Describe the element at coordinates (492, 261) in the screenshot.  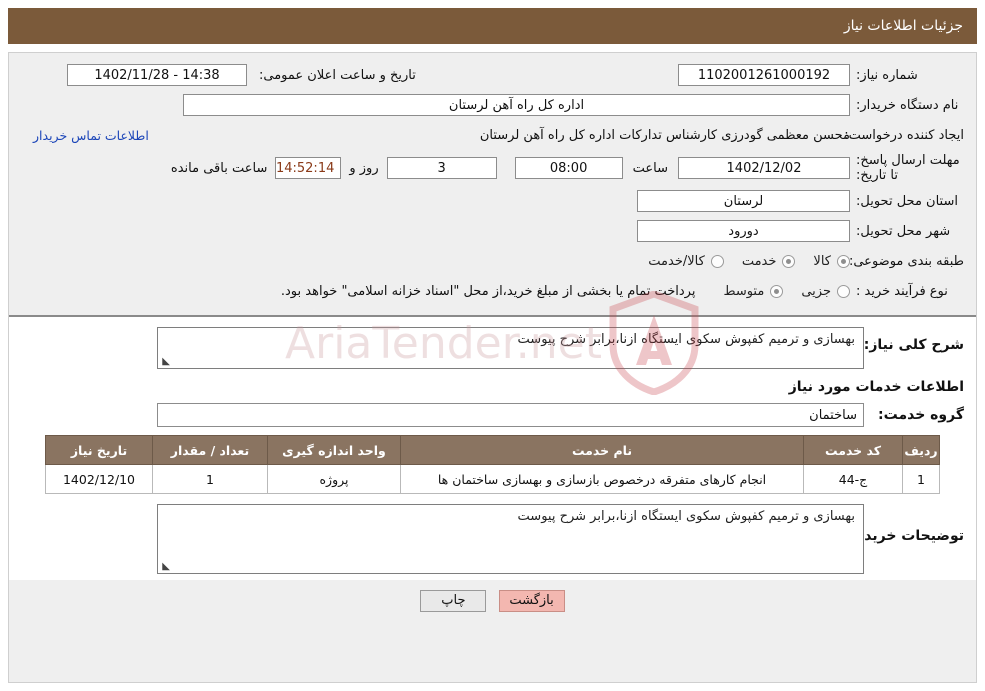
I see `row-category: طبقه بندی موضوعی: کالا خدمت کالا/خدمت` at that location.